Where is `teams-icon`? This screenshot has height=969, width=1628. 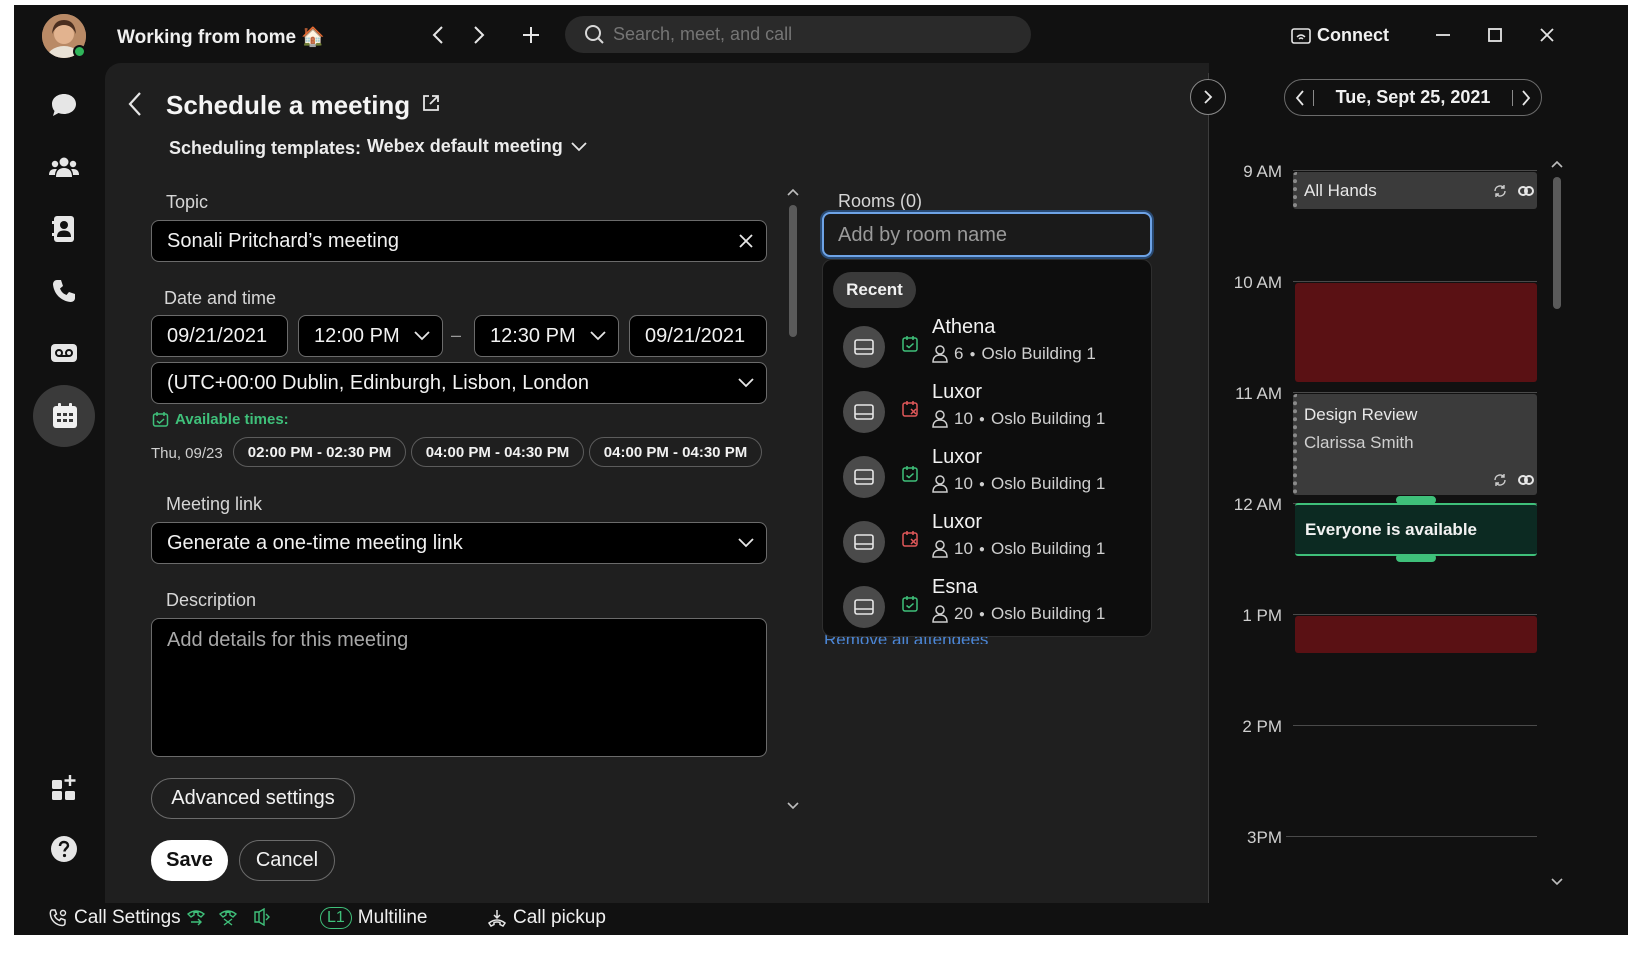
teams-icon is located at coordinates (64, 167).